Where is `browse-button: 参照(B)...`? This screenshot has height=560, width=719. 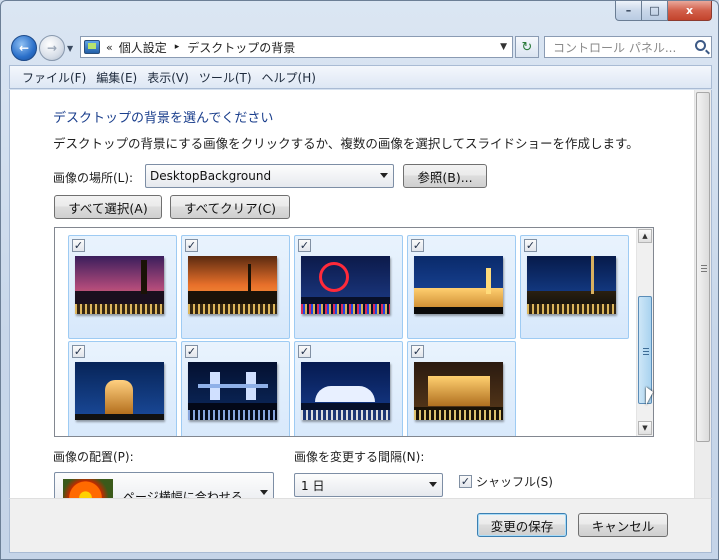 browse-button: 参照(B)... is located at coordinates (445, 176).